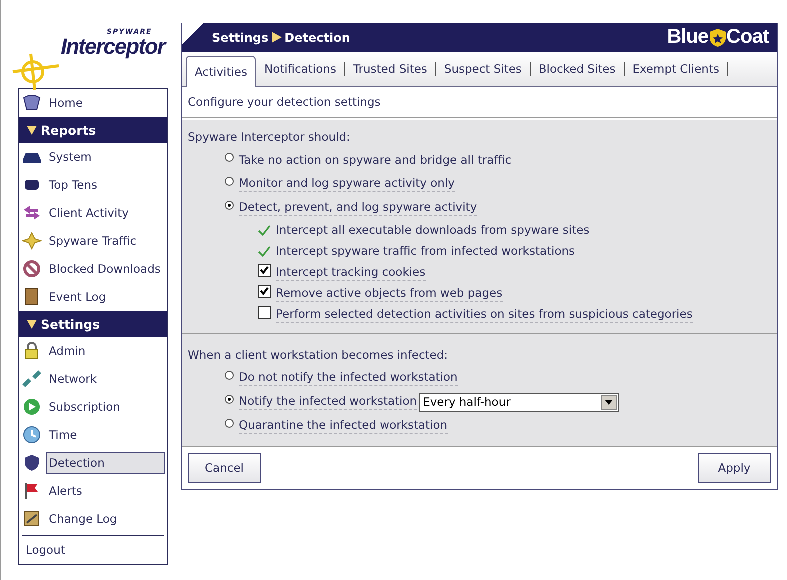 This screenshot has height=580, width=787. I want to click on apply-button: Apply, so click(734, 468).